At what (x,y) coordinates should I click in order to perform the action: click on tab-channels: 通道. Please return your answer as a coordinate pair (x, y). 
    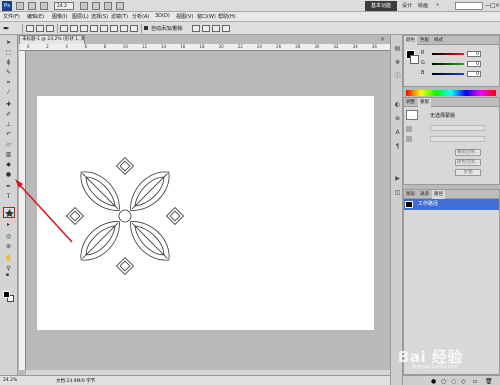
    Looking at the image, I should click on (424, 194).